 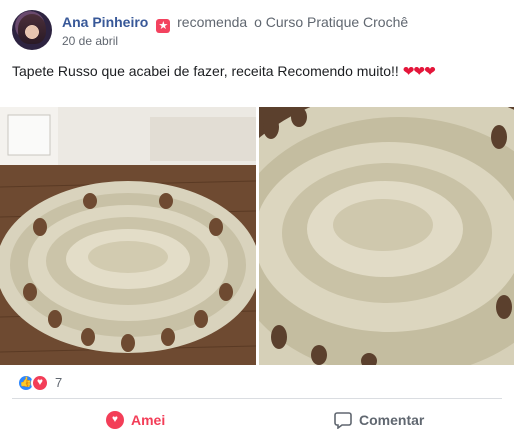 What do you see at coordinates (419, 71) in the screenshot?
I see `heart-emoji-icon: ❤❤❤` at bounding box center [419, 71].